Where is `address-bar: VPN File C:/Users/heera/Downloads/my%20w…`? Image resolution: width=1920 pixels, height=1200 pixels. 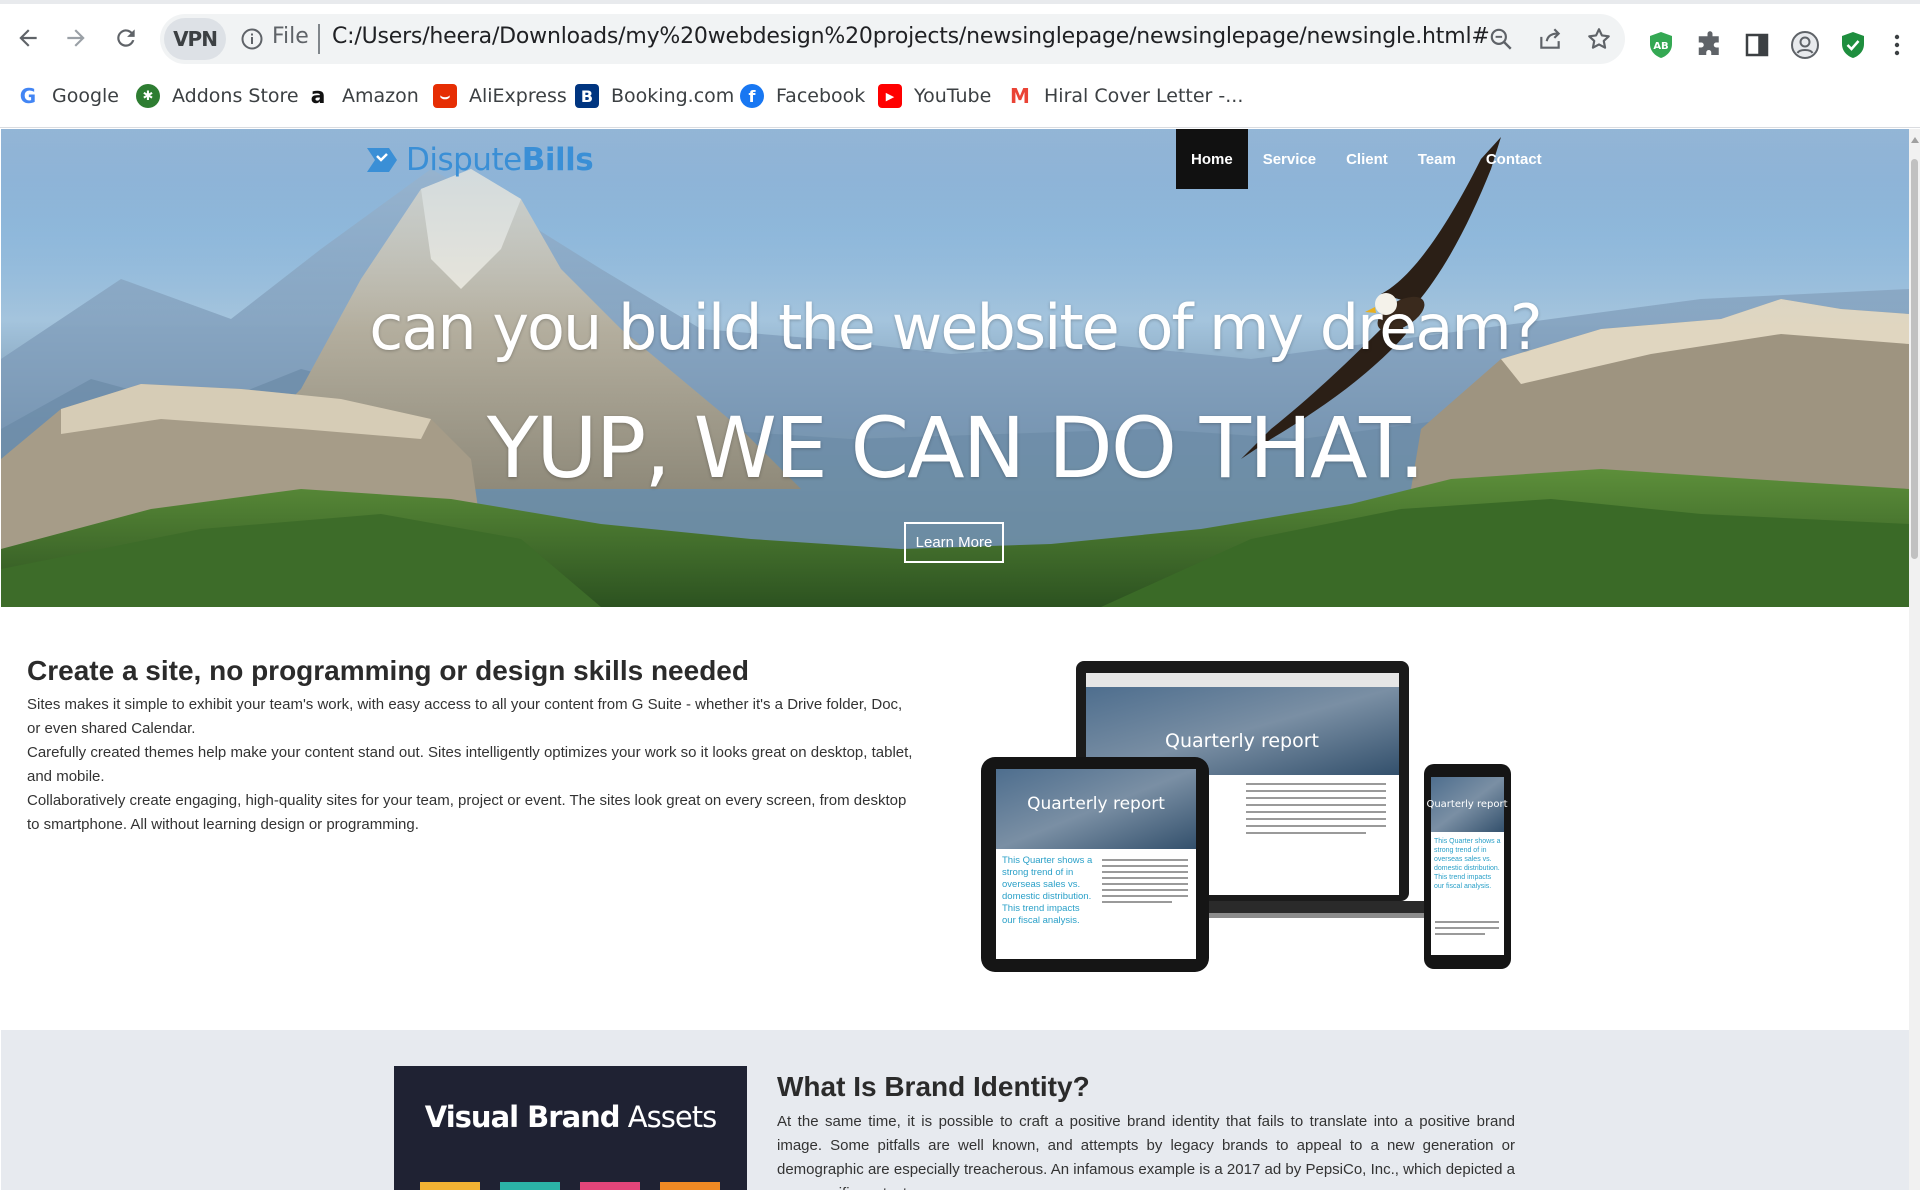 address-bar: VPN File C:/Users/heera/Downloads/my%20w… is located at coordinates (892, 39).